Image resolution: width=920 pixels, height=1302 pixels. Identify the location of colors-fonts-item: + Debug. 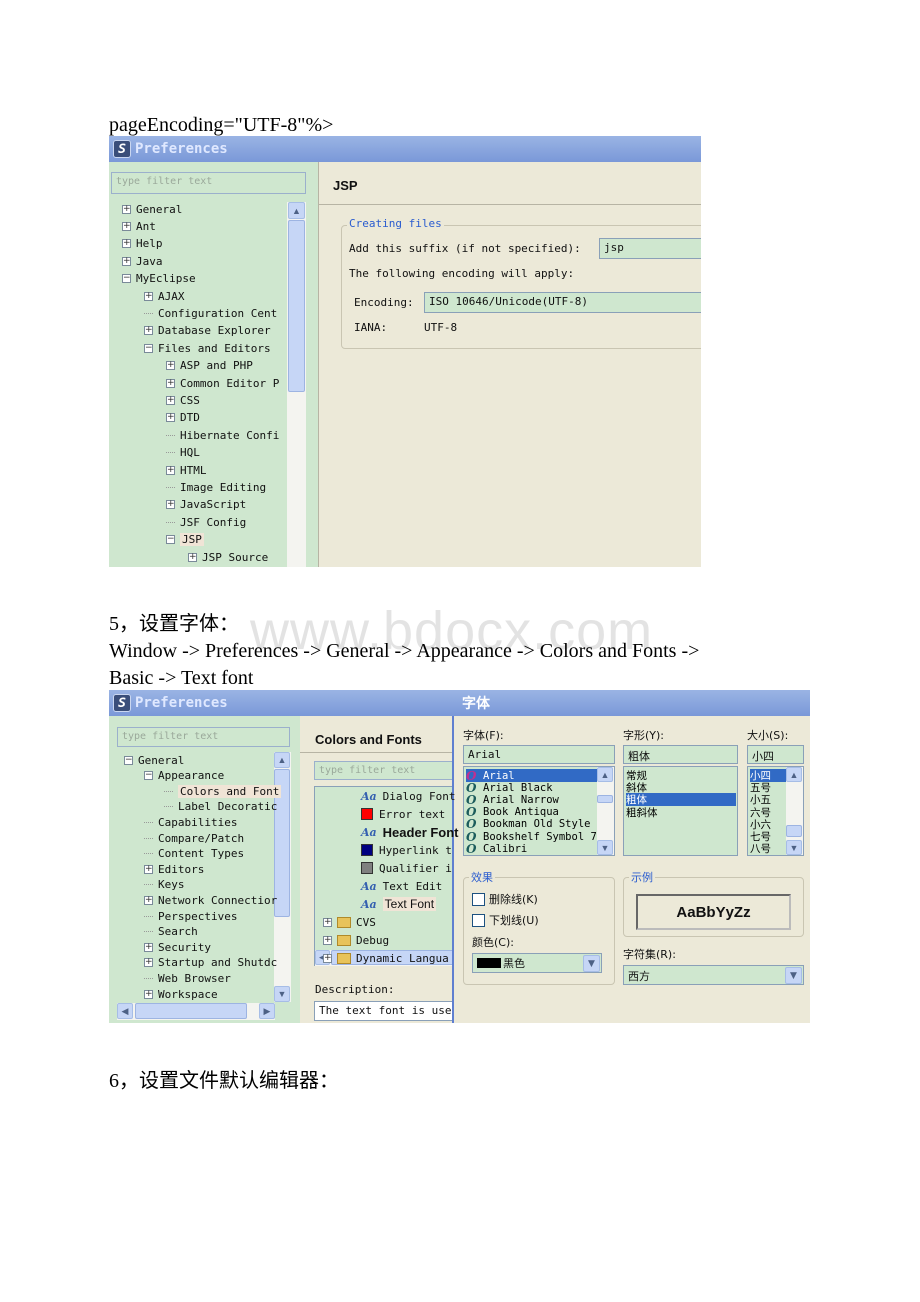
(356, 940).